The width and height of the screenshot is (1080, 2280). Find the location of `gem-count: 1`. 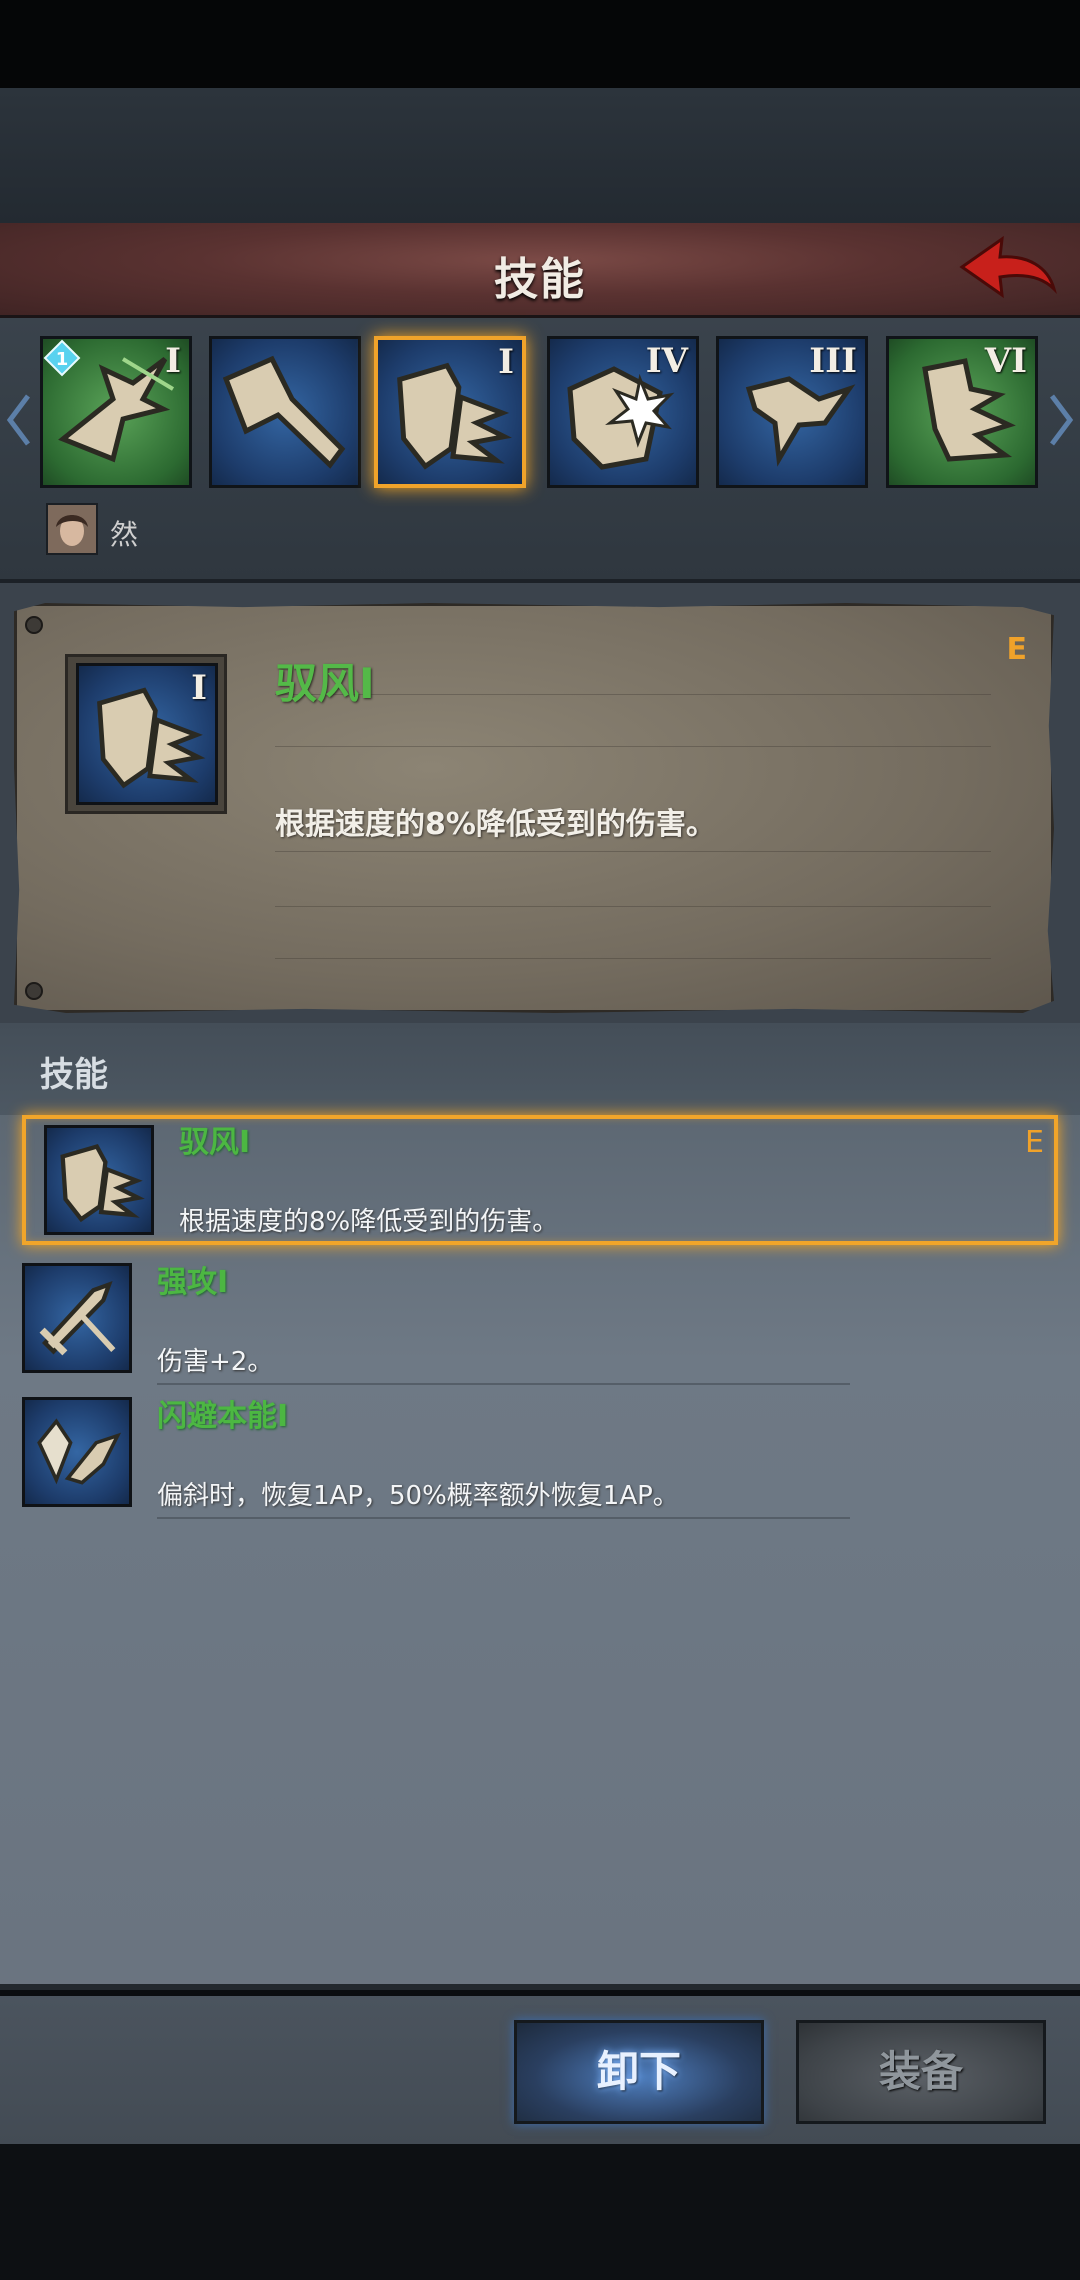

gem-count: 1 is located at coordinates (62, 359).